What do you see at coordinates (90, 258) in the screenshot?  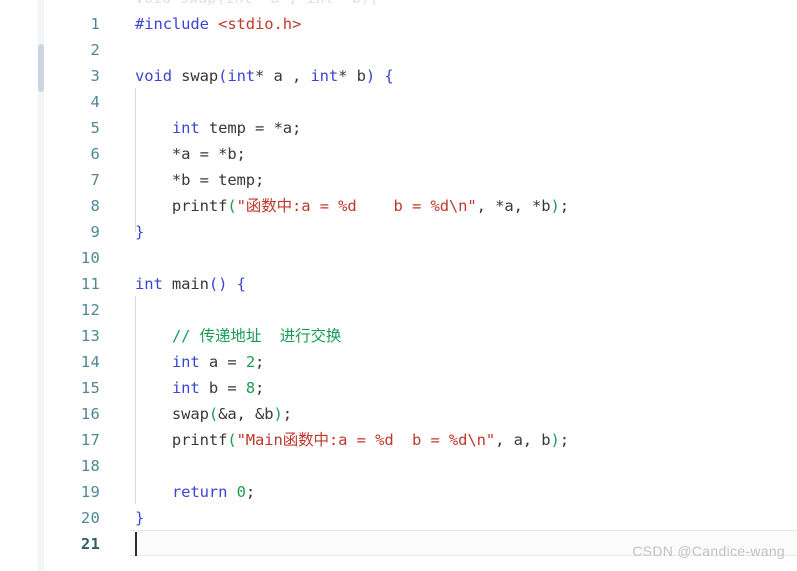 I see `line-number: 10` at bounding box center [90, 258].